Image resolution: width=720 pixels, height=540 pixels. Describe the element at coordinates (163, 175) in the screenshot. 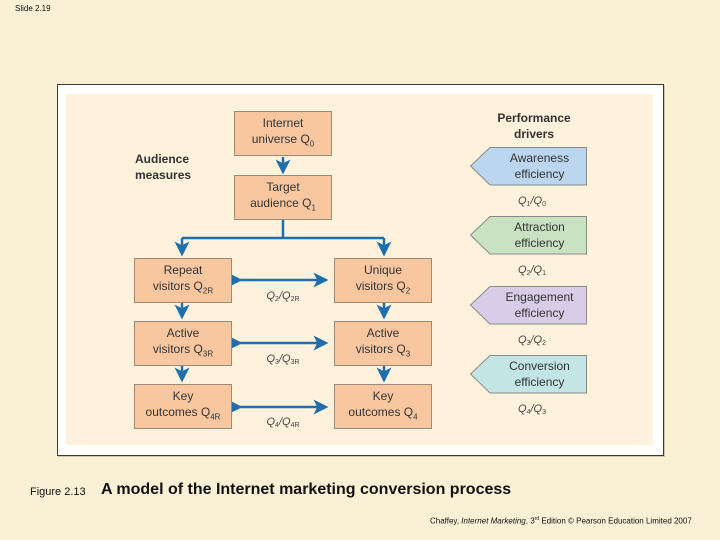

I see `heading-line: measures` at that location.